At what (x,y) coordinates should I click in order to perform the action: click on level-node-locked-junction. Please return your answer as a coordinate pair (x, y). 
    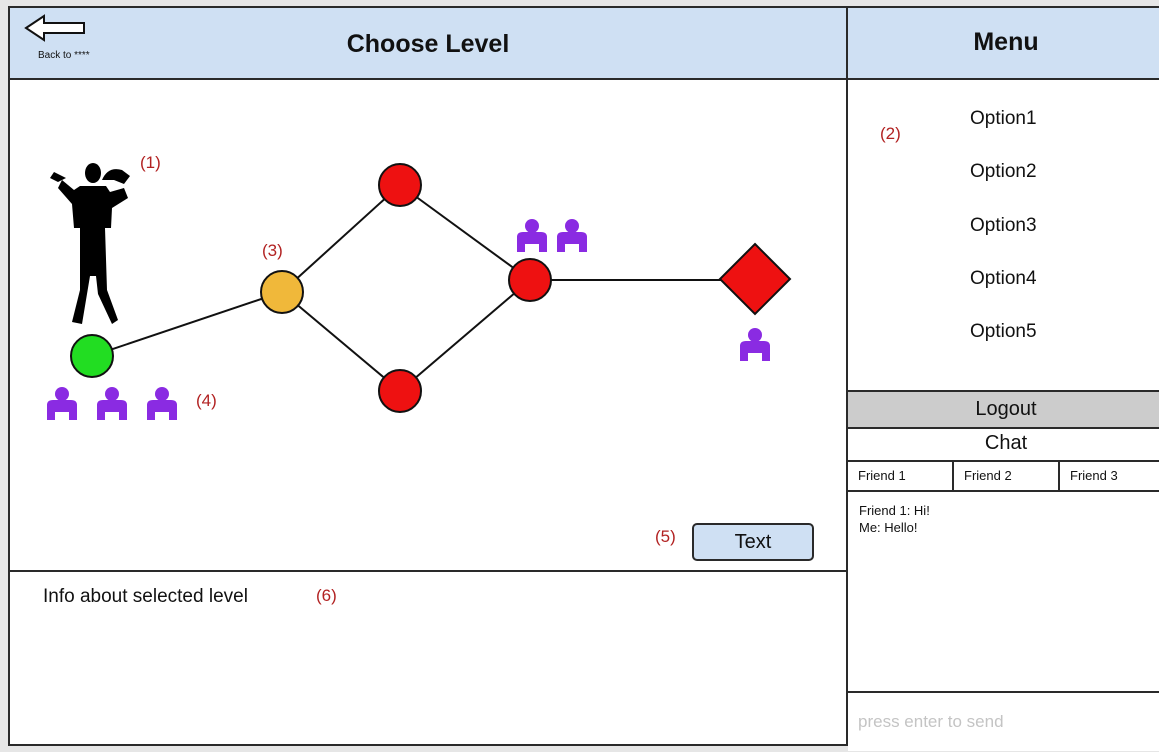
    Looking at the image, I should click on (530, 280).